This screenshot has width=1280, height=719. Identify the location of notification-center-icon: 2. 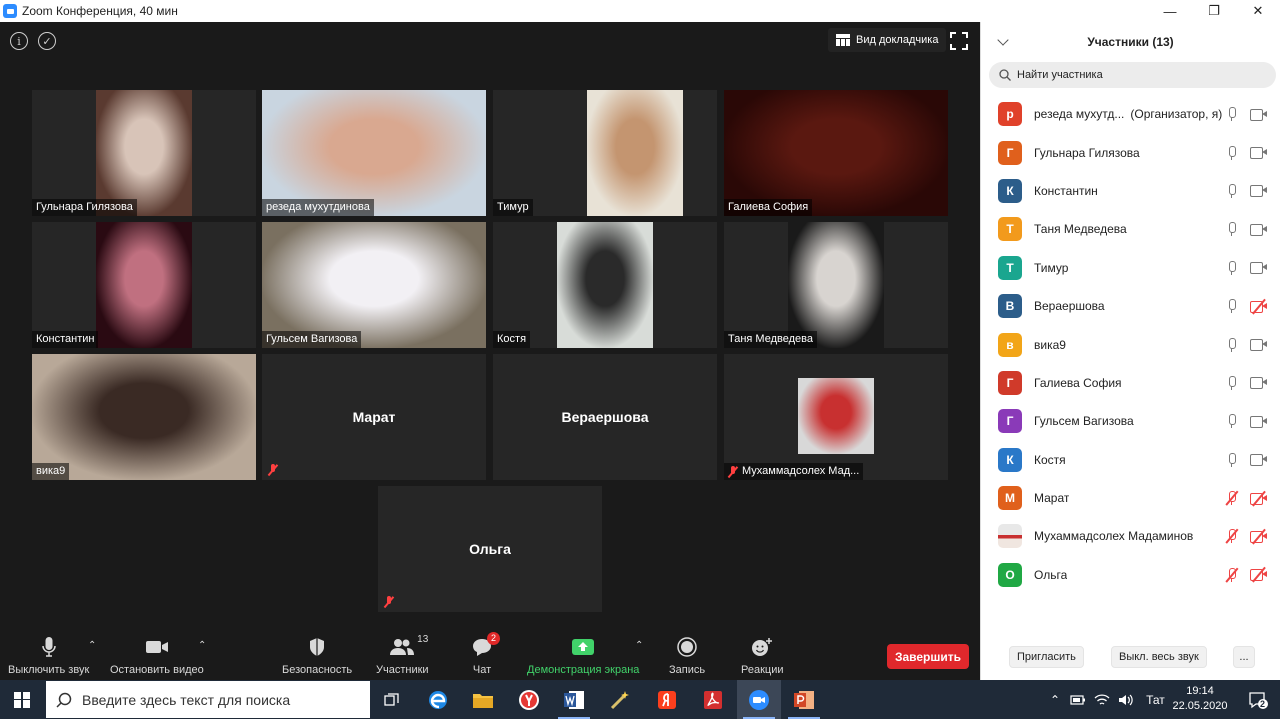
(1258, 699).